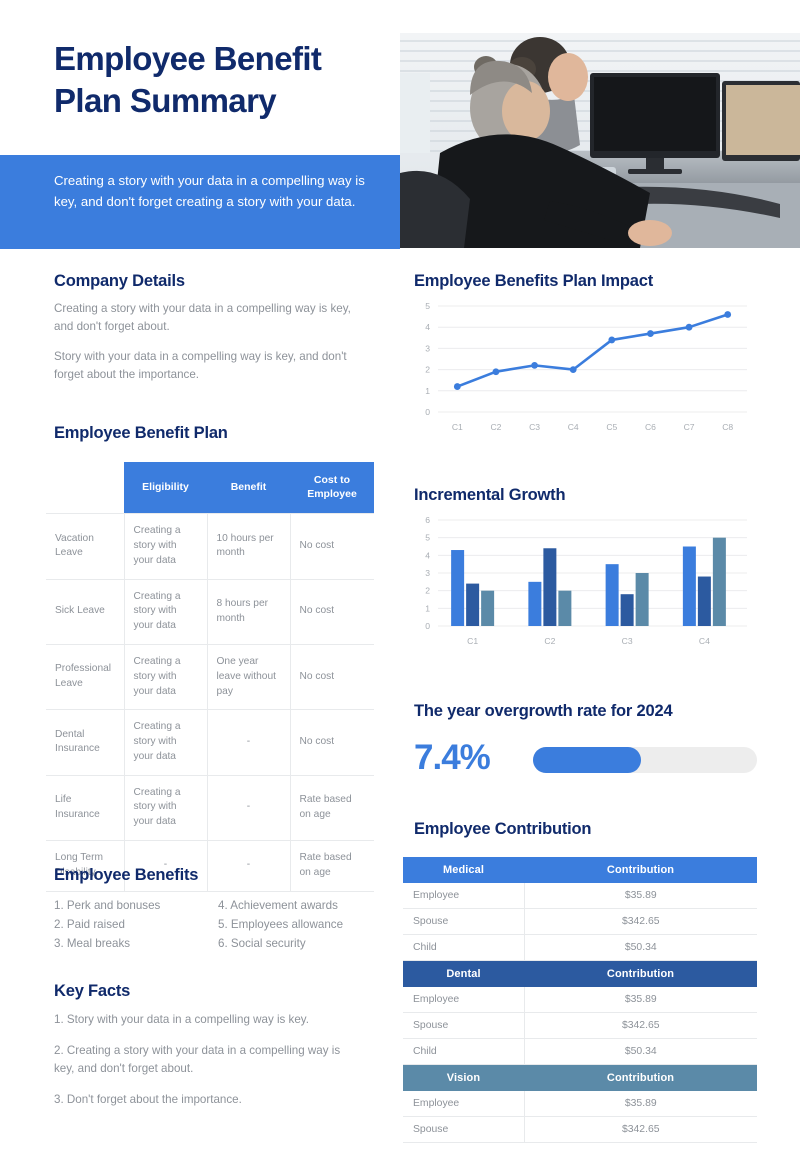 This screenshot has height=1156, width=800. Describe the element at coordinates (600, 140) in the screenshot. I see `office-workers-photo` at that location.